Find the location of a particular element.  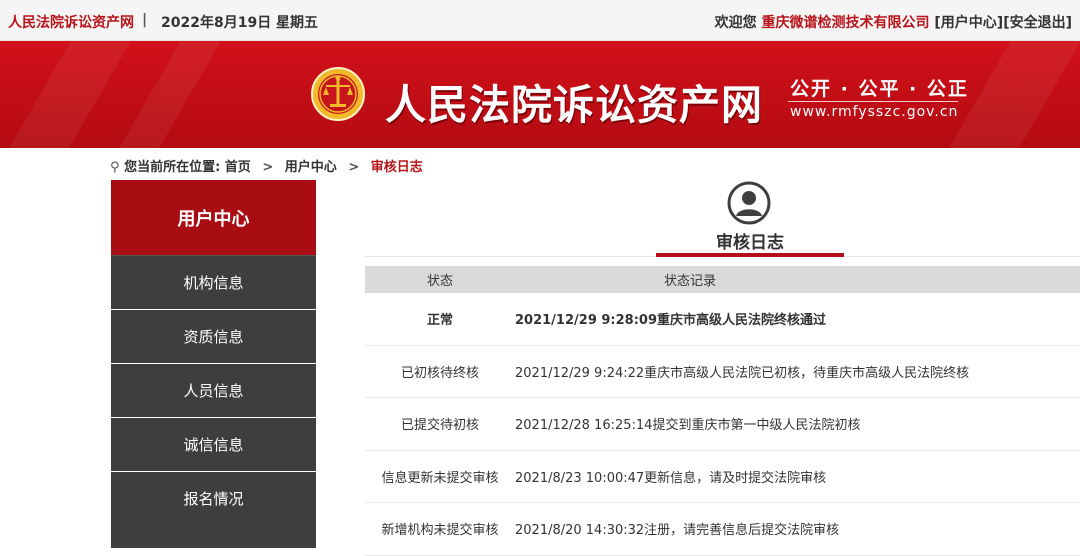

row-status: 已提交待初核 is located at coordinates (439, 426).